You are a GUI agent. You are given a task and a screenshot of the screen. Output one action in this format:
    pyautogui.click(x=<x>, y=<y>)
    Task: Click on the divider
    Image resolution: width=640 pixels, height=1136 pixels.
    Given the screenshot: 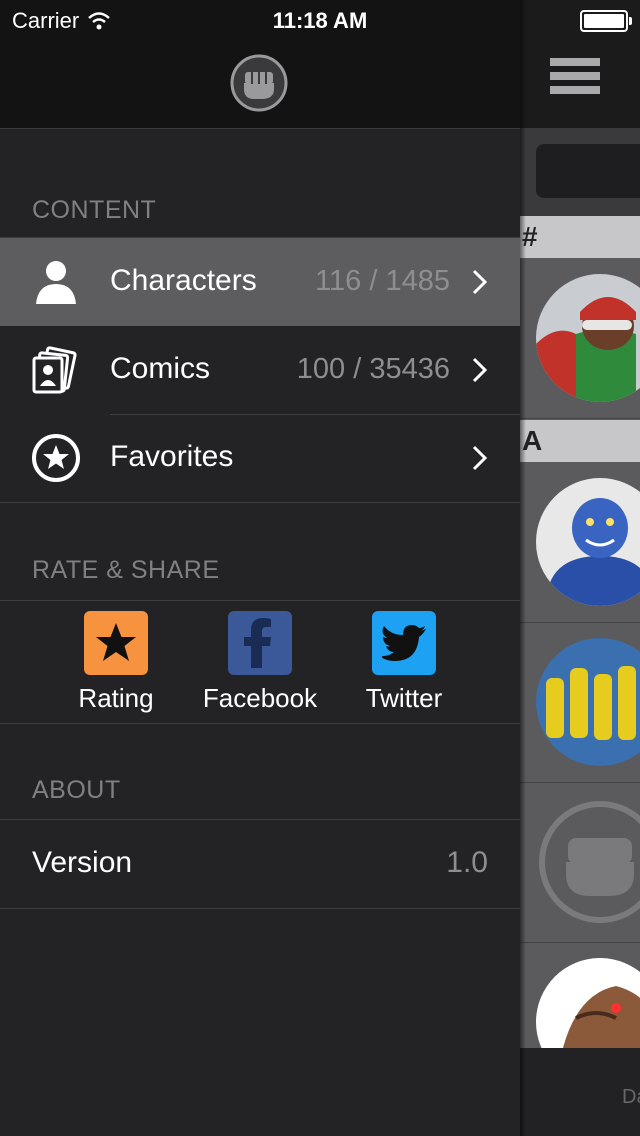 What is the action you would take?
    pyautogui.click(x=260, y=502)
    